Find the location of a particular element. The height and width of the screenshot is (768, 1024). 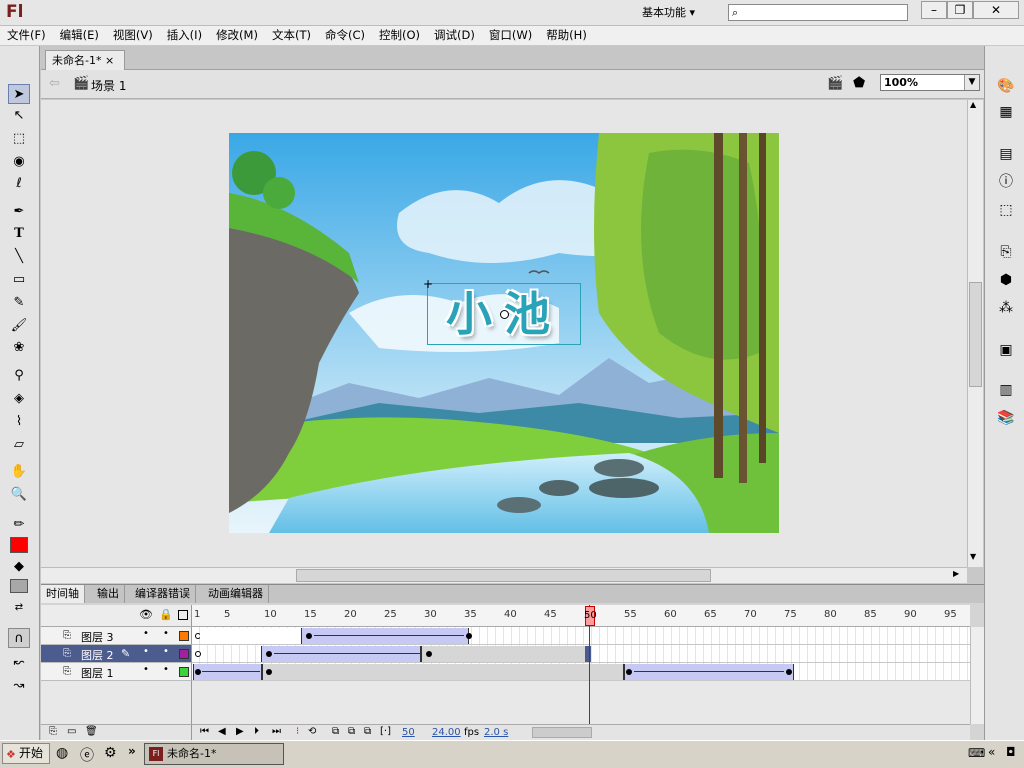

lasso-tool-icon: ℓ is located at coordinates (19, 184).